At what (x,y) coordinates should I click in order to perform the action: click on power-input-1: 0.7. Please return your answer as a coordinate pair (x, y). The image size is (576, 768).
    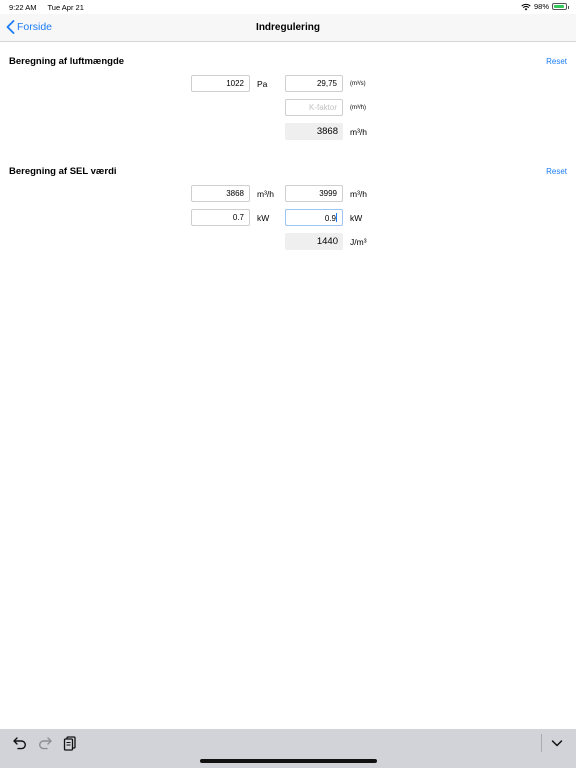
    Looking at the image, I should click on (220, 217).